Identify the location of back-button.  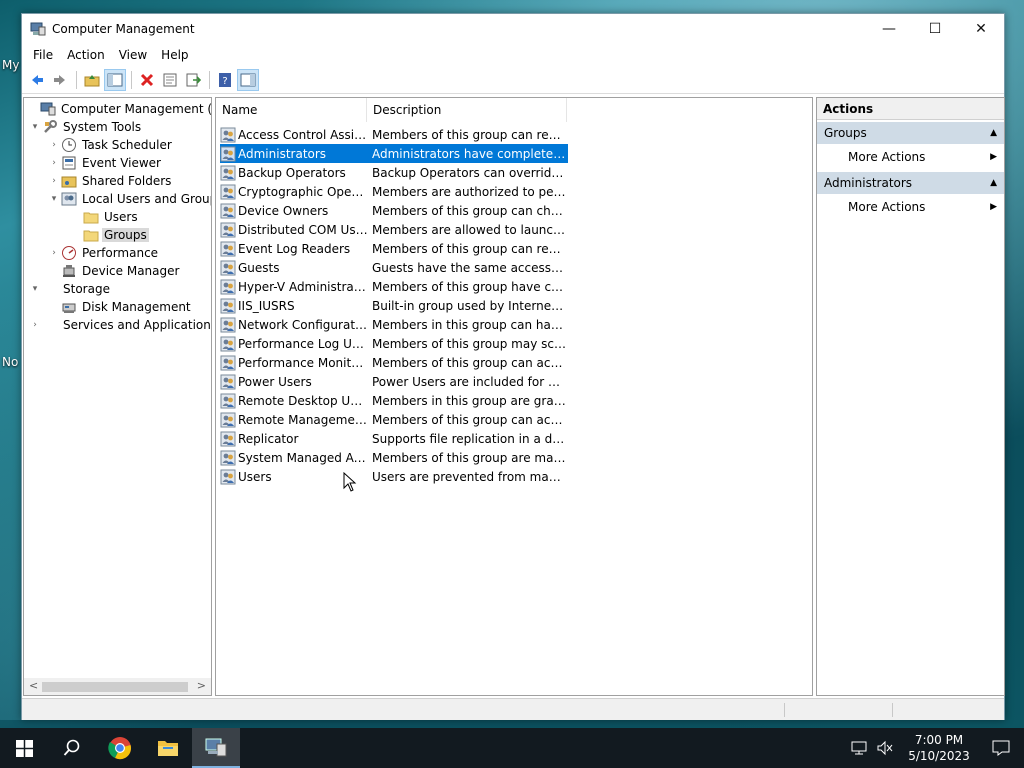
(37, 80).